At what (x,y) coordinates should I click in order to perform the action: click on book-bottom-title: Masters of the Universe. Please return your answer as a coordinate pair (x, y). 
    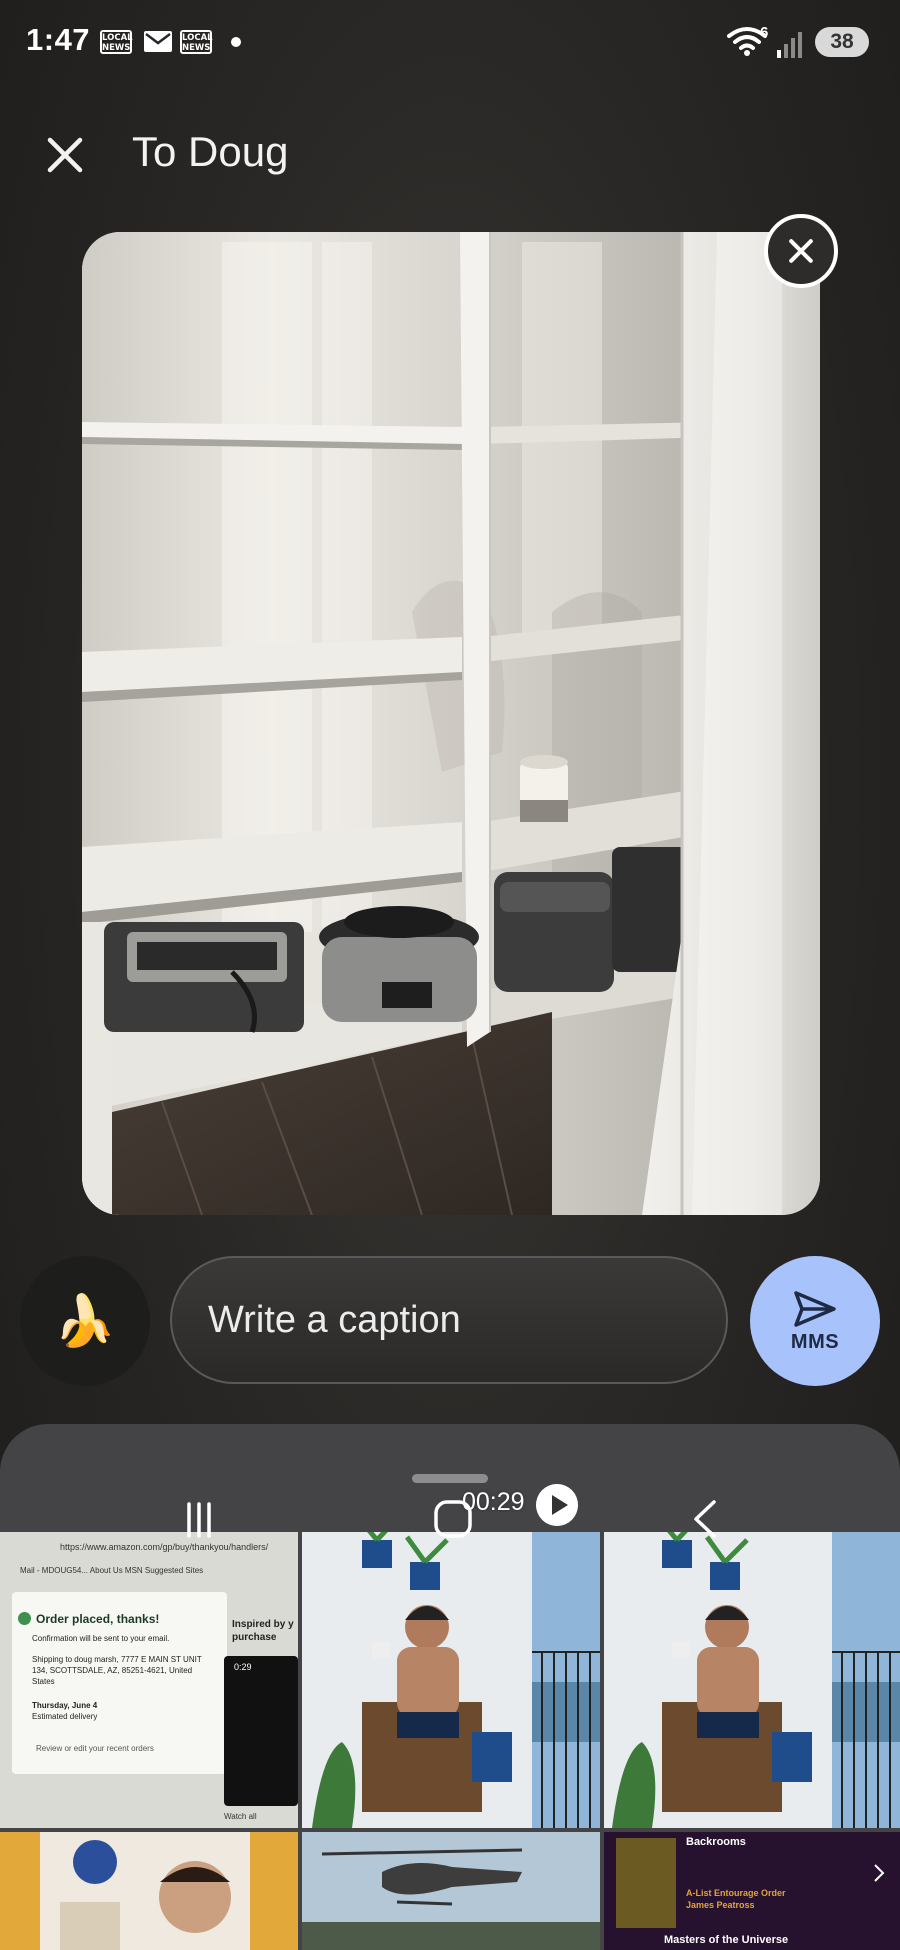
    Looking at the image, I should click on (726, 1940).